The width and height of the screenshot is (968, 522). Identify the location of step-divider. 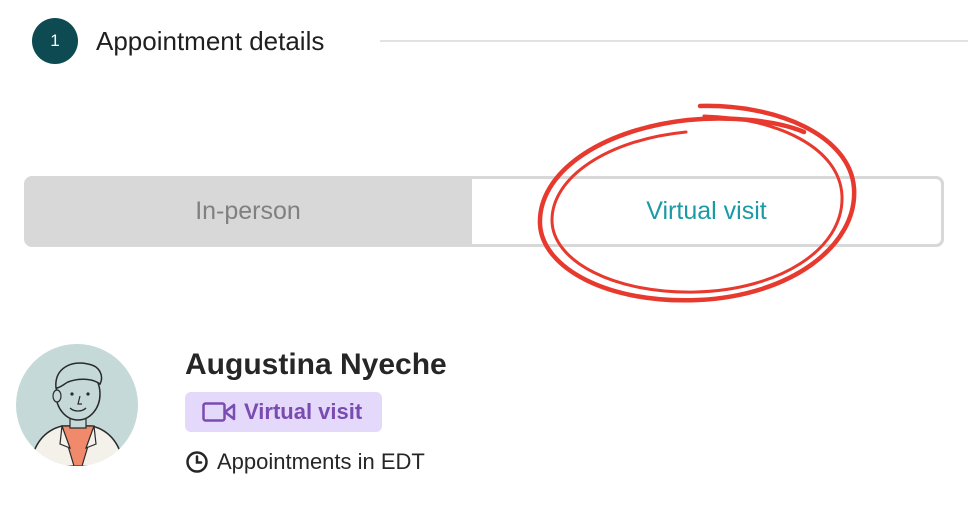
(674, 41).